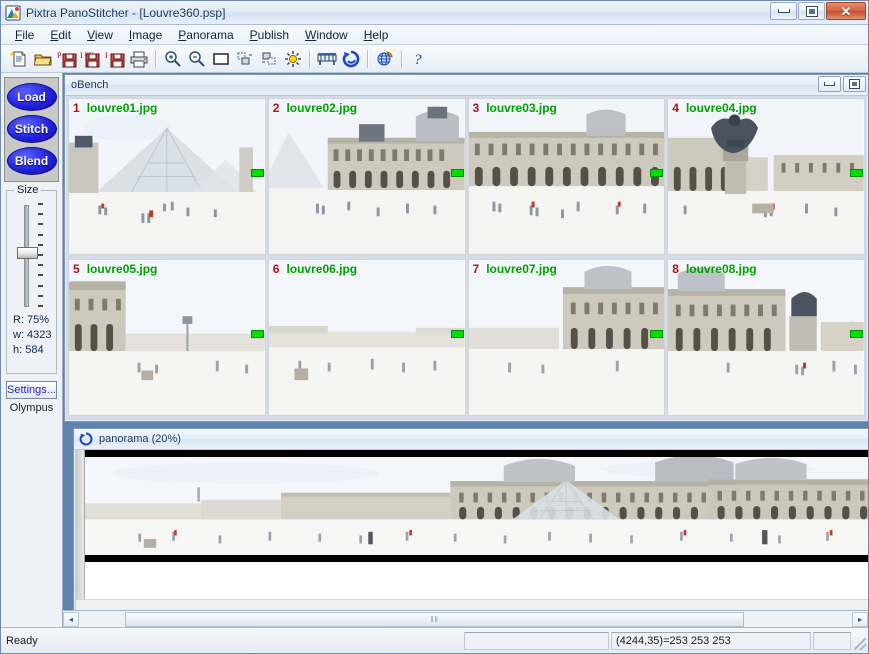 The width and height of the screenshot is (869, 654). Describe the element at coordinates (19, 59) in the screenshot. I see `new-document-button` at that location.